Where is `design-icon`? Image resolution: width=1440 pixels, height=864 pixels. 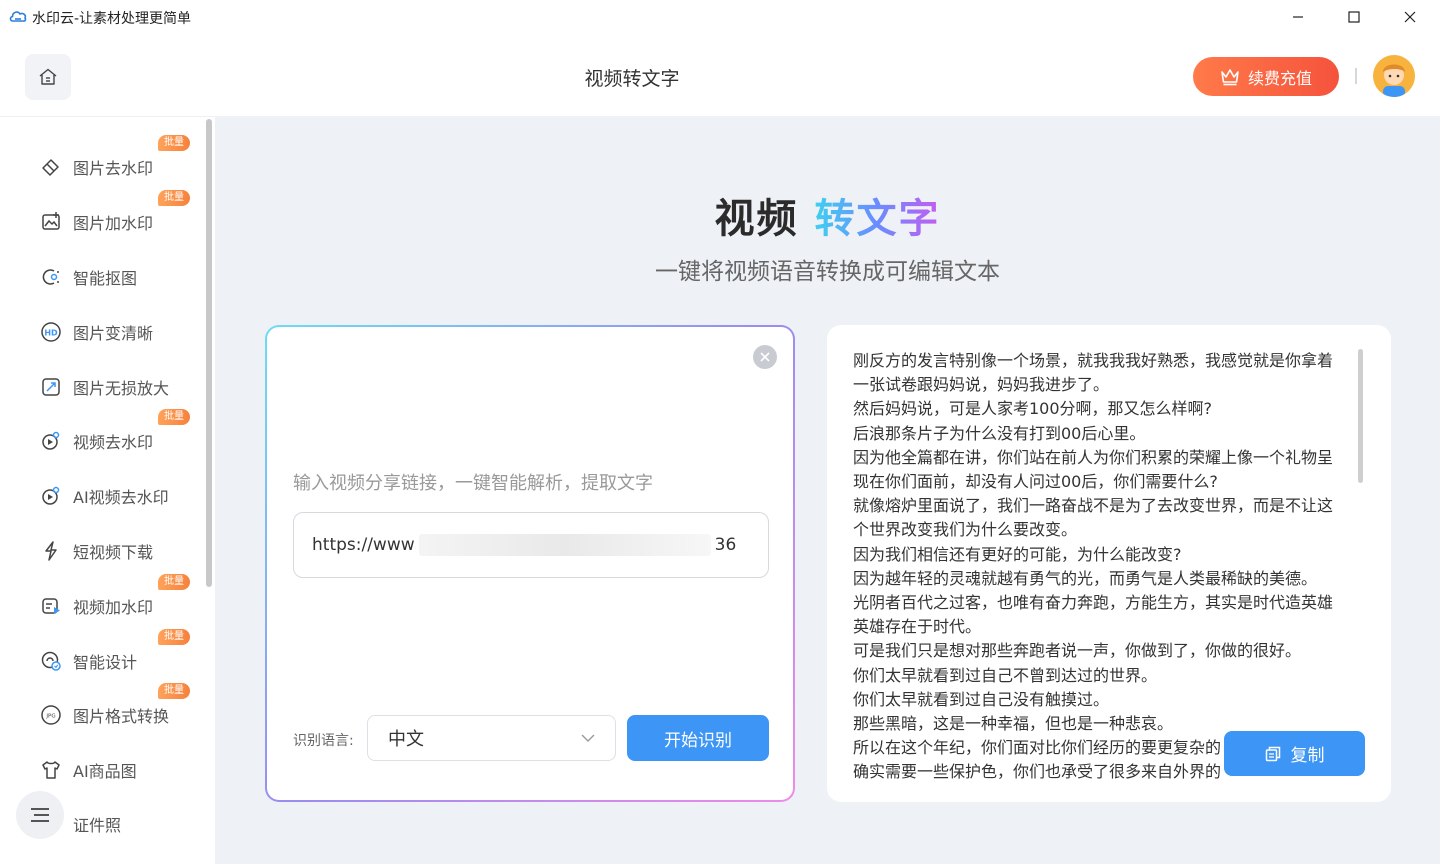 design-icon is located at coordinates (51, 661).